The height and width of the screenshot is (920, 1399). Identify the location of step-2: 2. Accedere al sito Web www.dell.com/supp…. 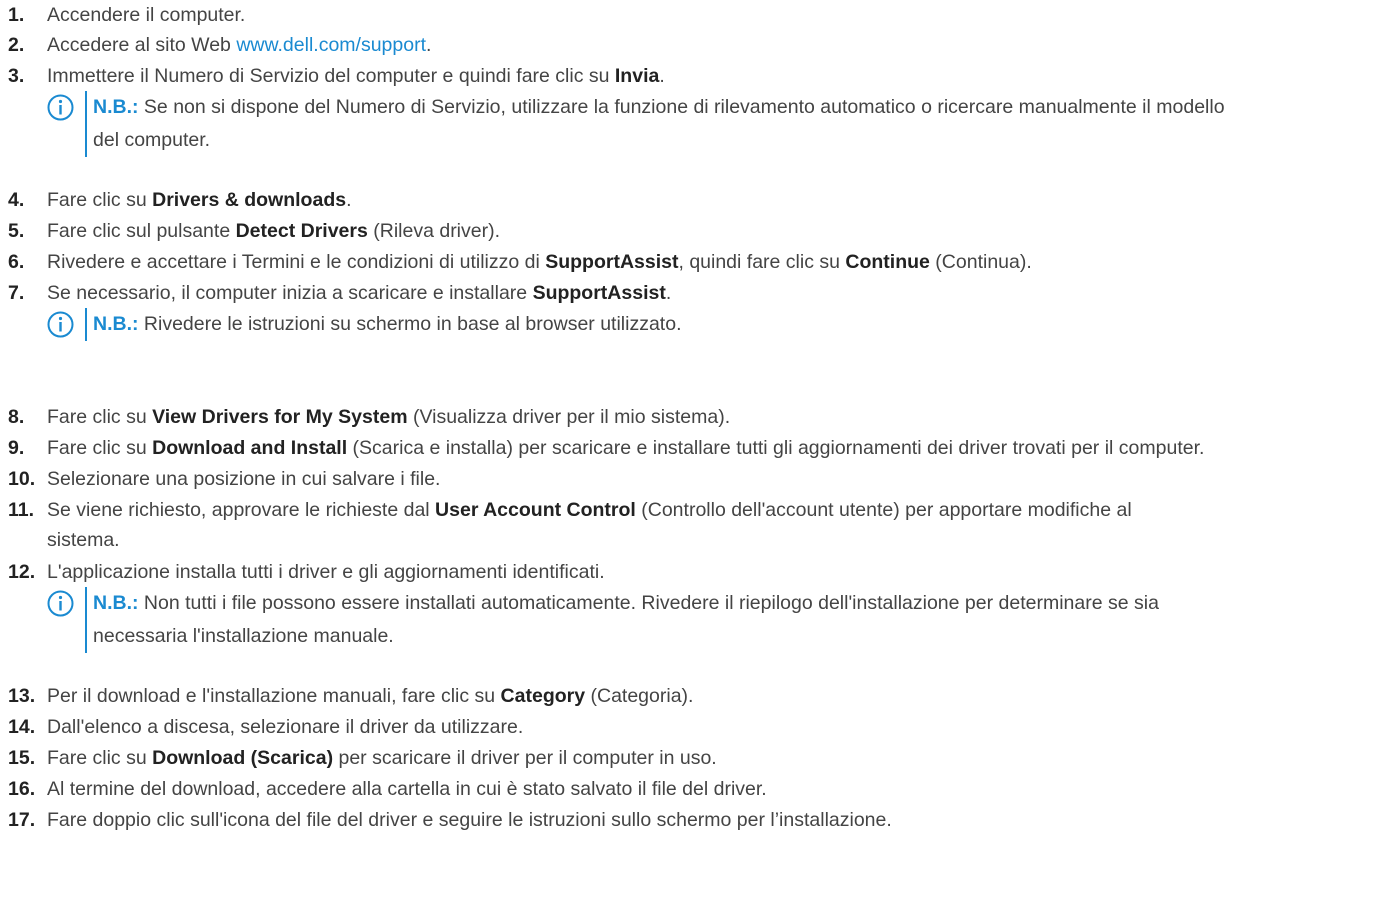
(703, 45).